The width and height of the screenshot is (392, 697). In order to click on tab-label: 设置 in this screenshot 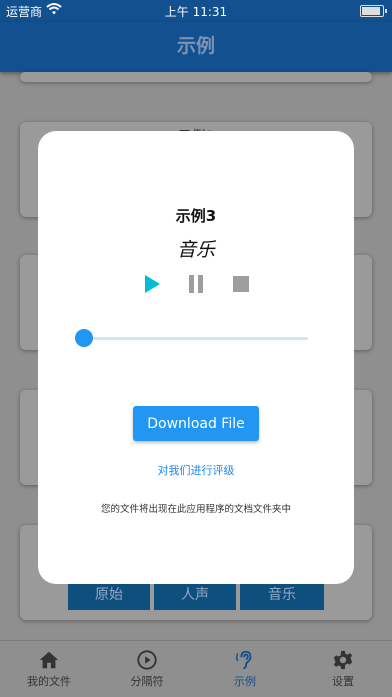, I will do `click(343, 681)`.